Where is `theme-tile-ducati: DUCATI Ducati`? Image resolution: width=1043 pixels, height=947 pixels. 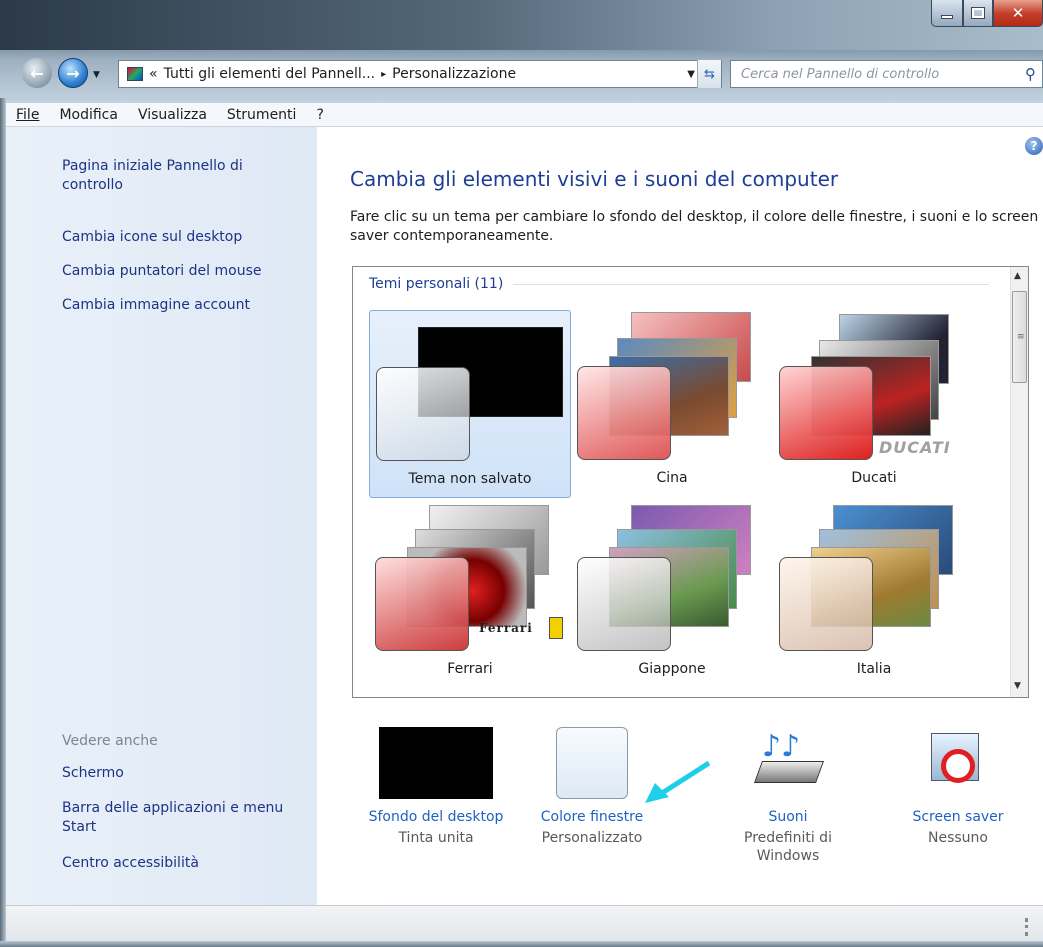
theme-tile-ducati: DUCATI Ducati is located at coordinates (874, 404).